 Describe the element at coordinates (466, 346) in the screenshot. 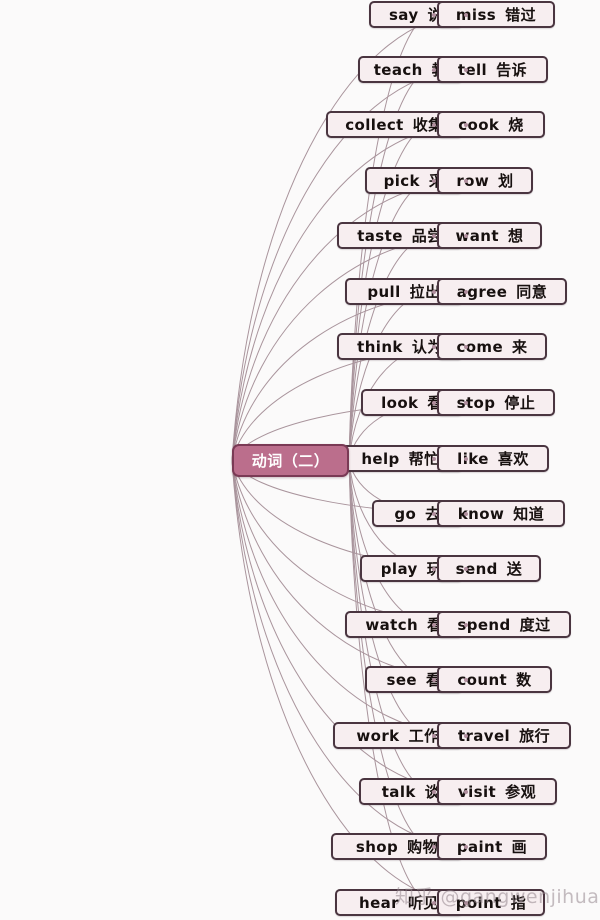

I see `connector-dot-think` at that location.